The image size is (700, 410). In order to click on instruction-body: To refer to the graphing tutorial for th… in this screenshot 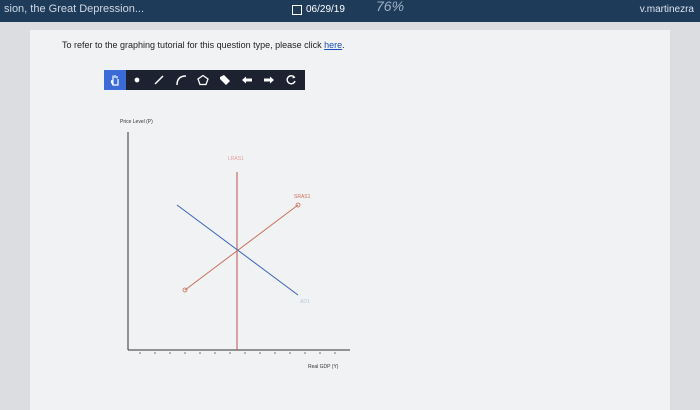, I will do `click(193, 45)`.